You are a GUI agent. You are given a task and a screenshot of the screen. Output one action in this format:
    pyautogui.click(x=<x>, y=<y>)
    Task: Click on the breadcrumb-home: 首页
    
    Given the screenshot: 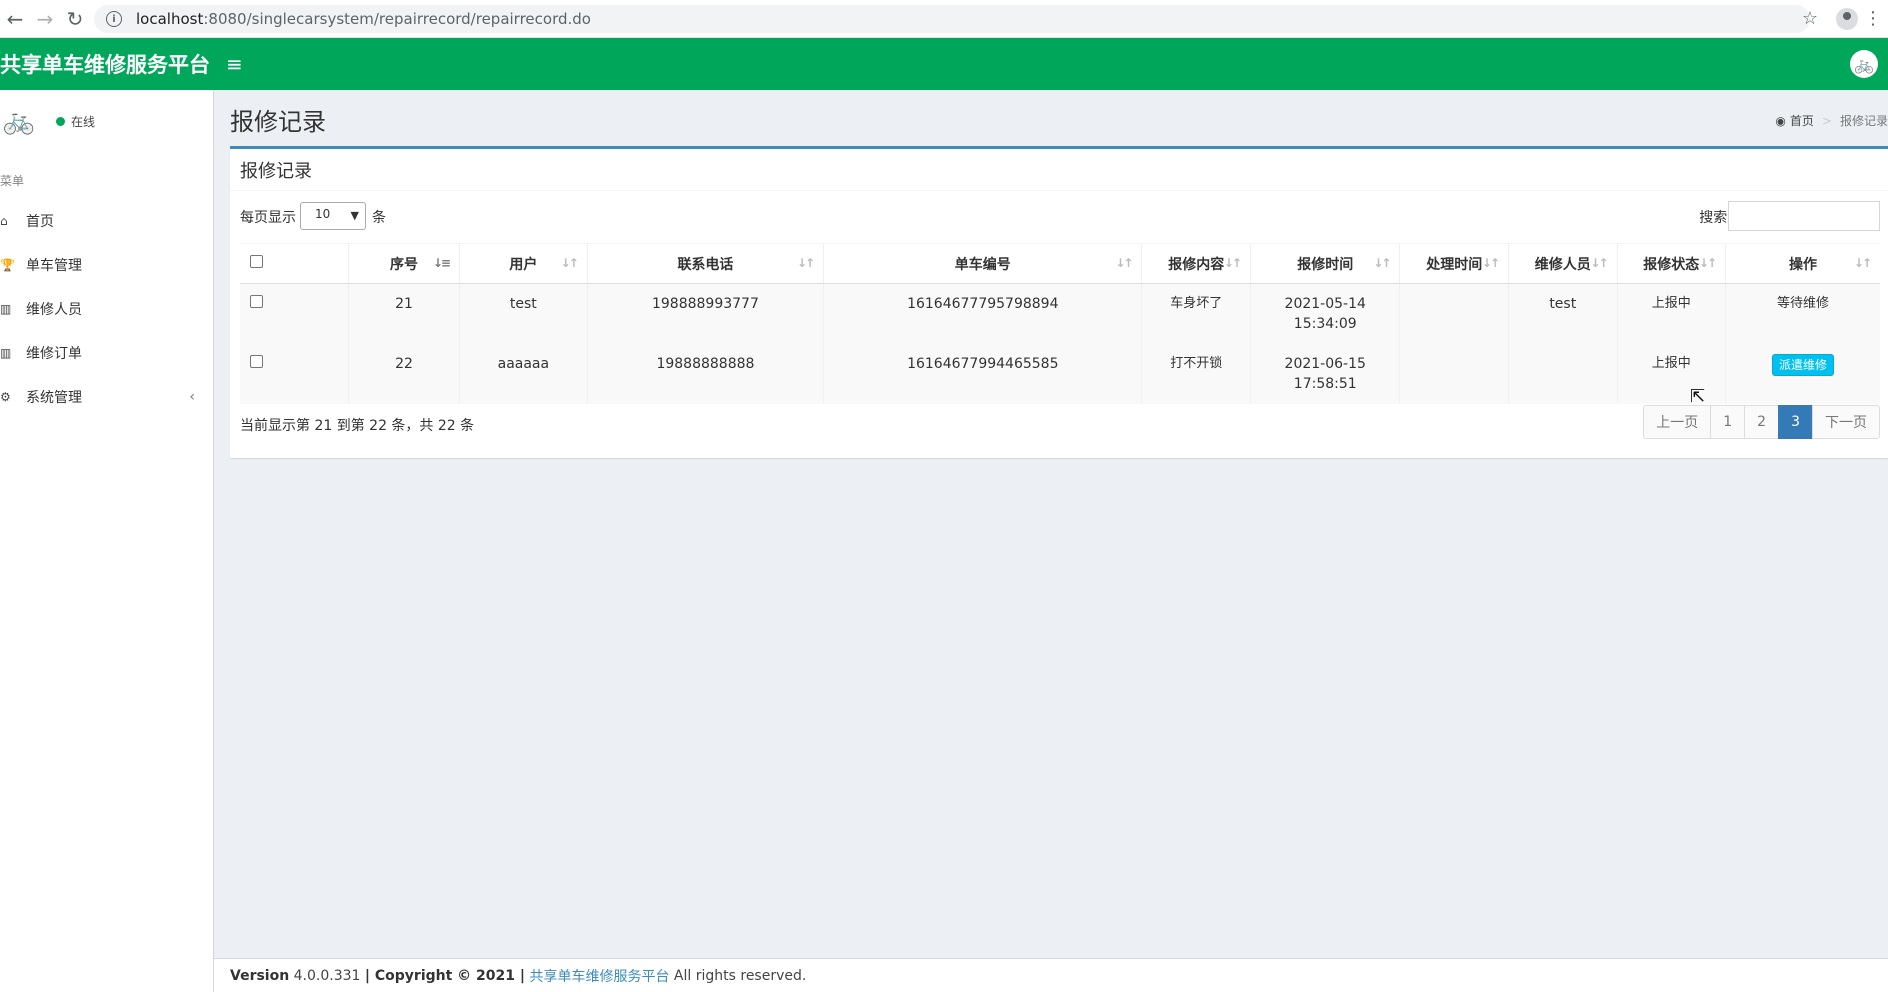 What is the action you would take?
    pyautogui.click(x=1802, y=120)
    